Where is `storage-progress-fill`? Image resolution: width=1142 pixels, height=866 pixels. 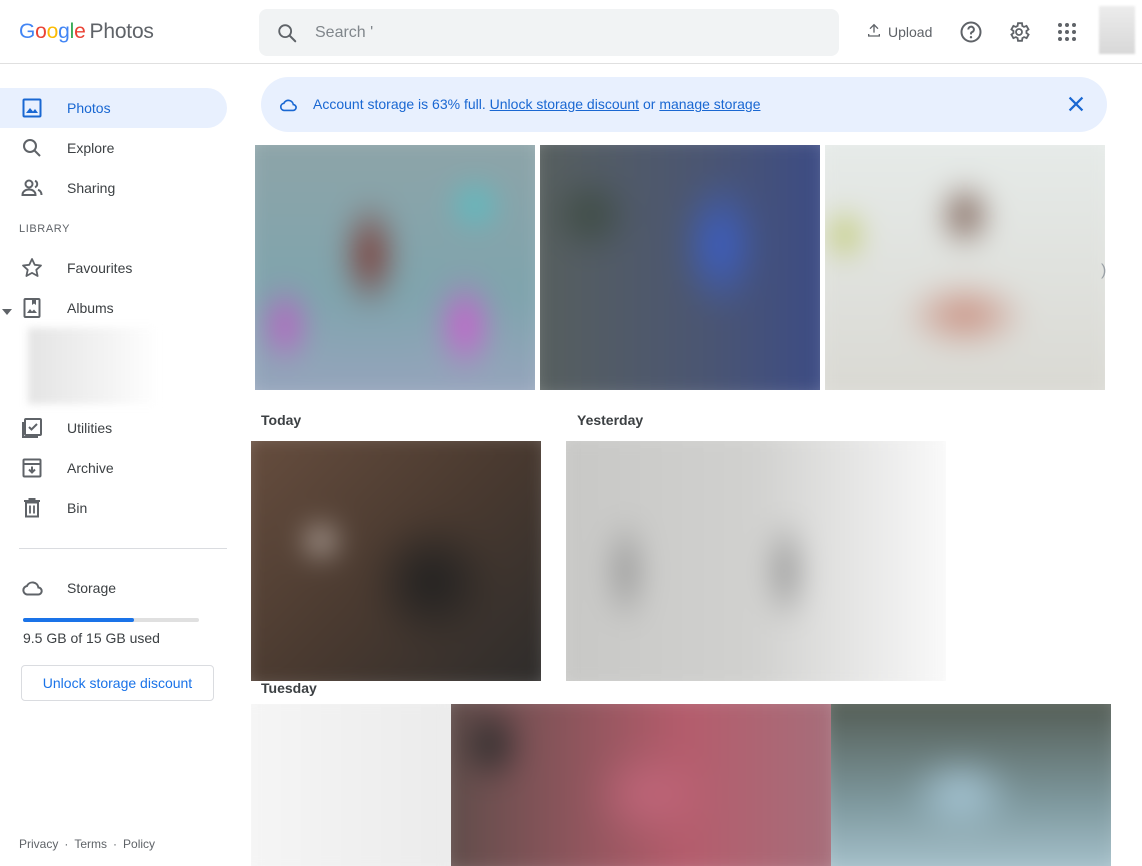 storage-progress-fill is located at coordinates (78, 620).